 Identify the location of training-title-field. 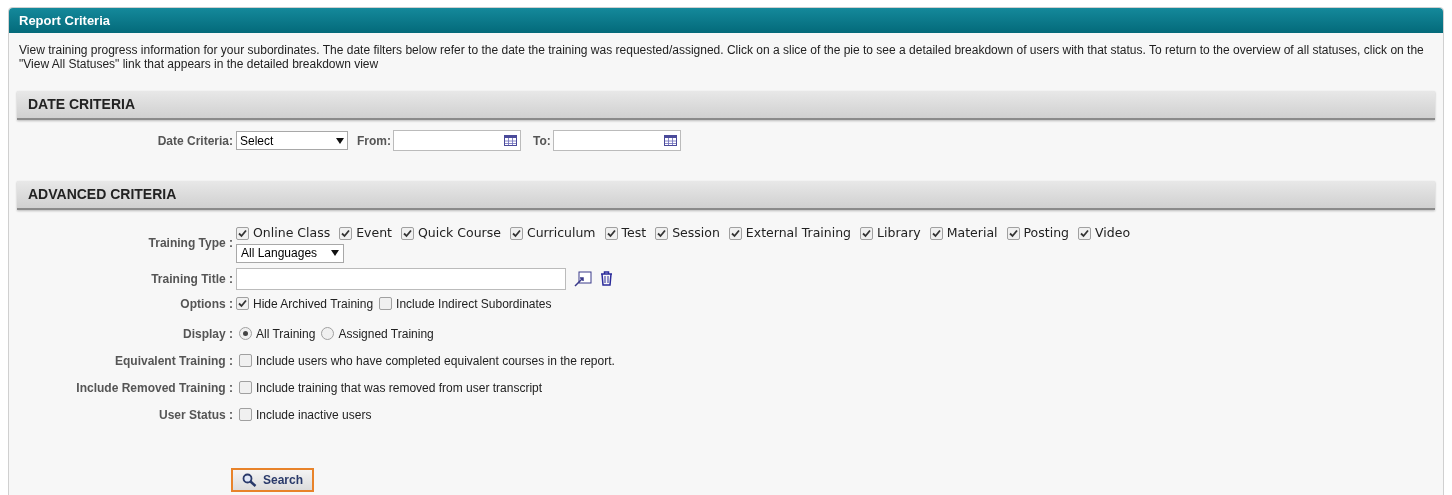
(401, 278).